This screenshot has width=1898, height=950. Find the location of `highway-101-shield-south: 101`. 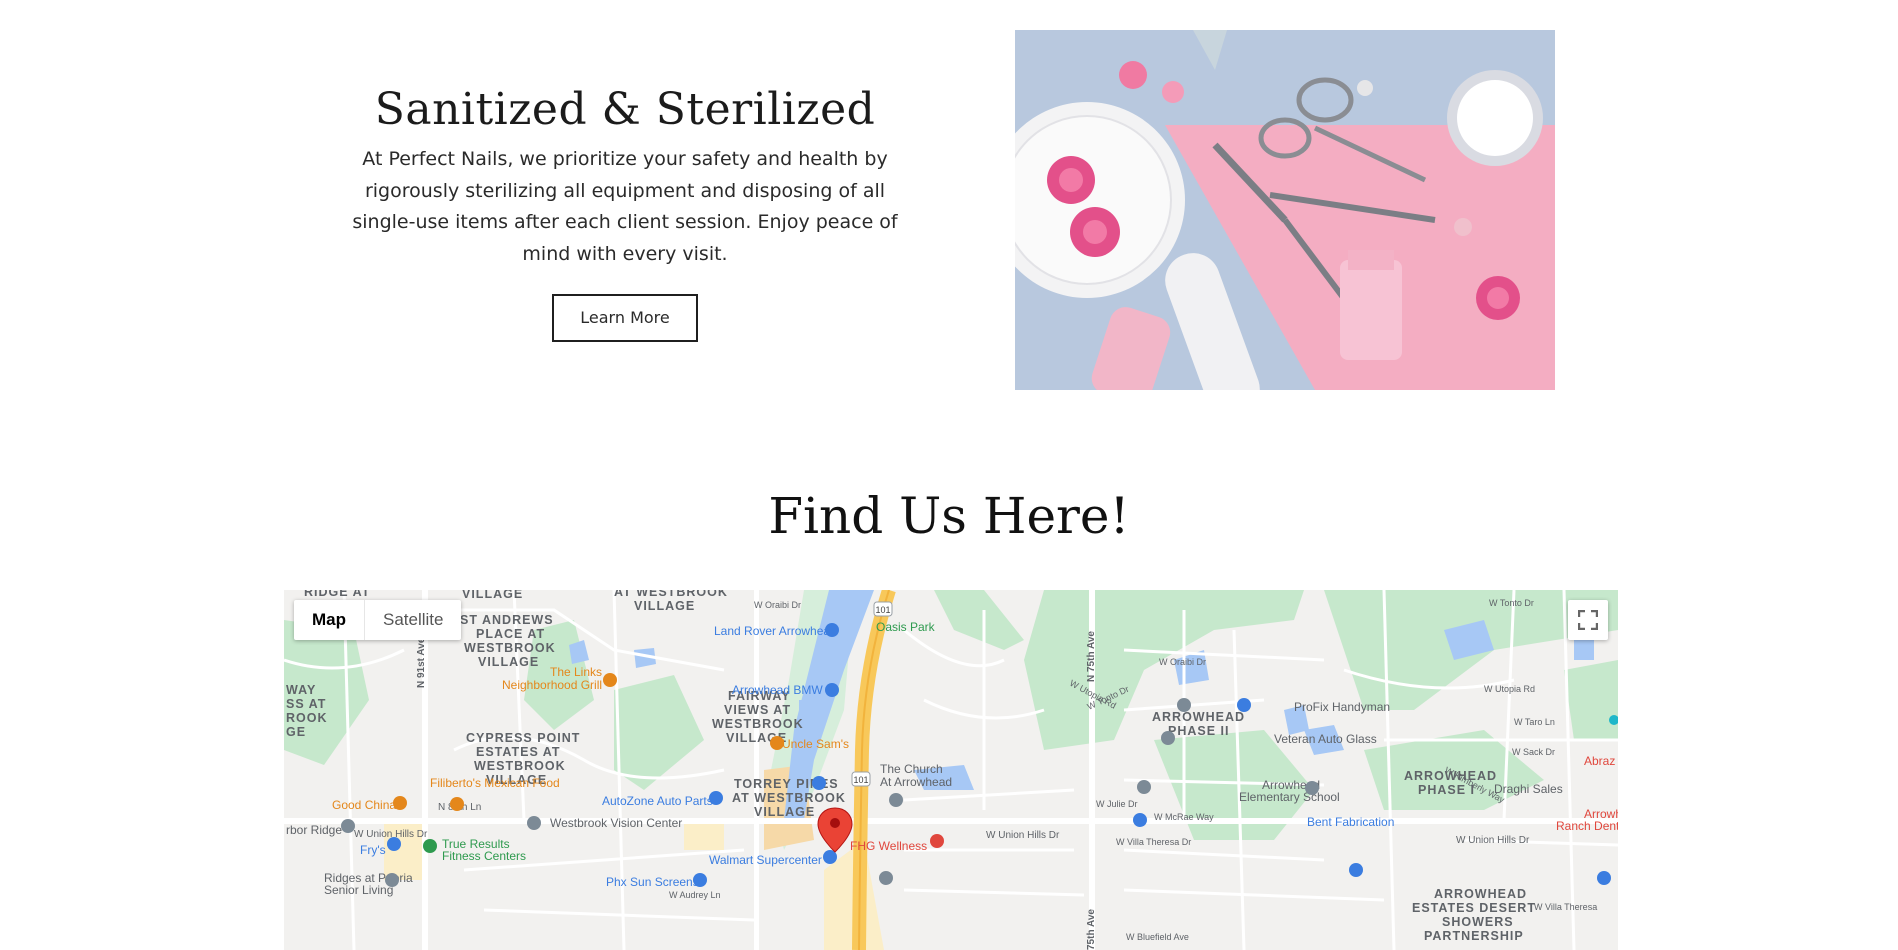

highway-101-shield-south: 101 is located at coordinates (860, 780).